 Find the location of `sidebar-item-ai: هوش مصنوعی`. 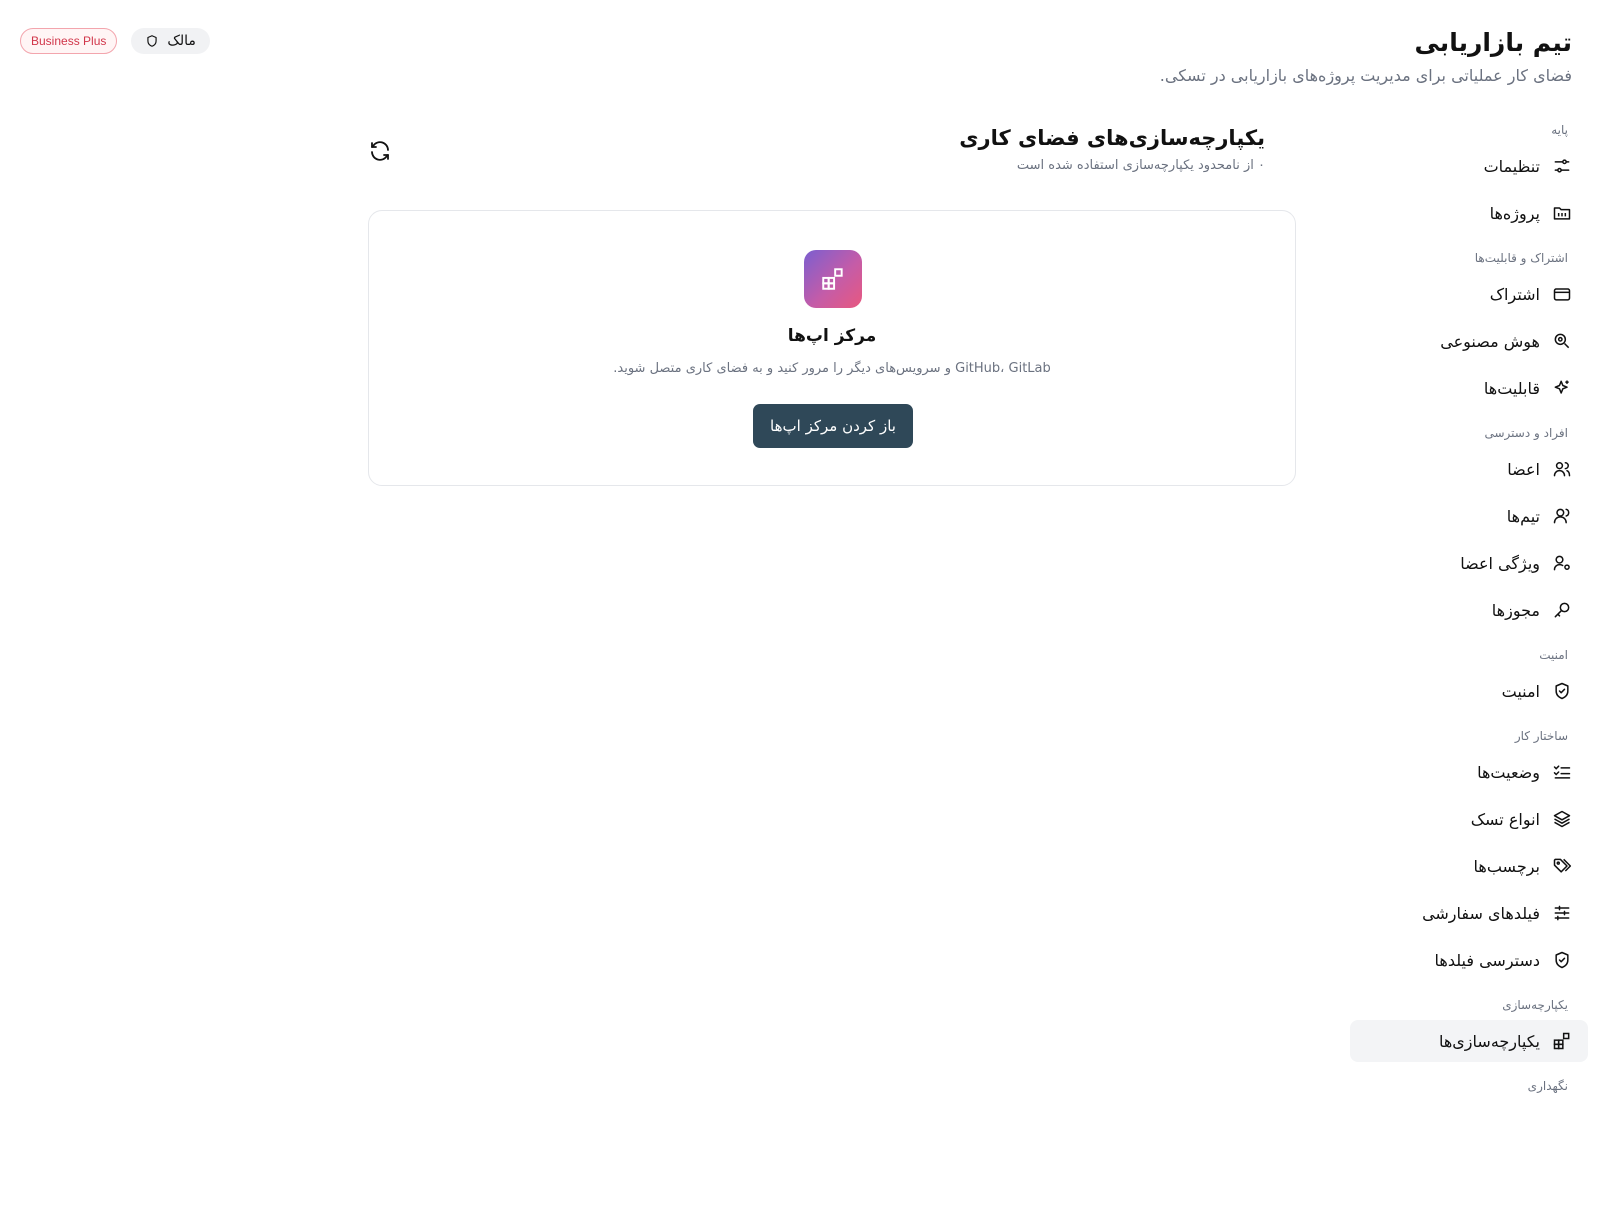

sidebar-item-ai: هوش مصنوعی is located at coordinates (1469, 341).